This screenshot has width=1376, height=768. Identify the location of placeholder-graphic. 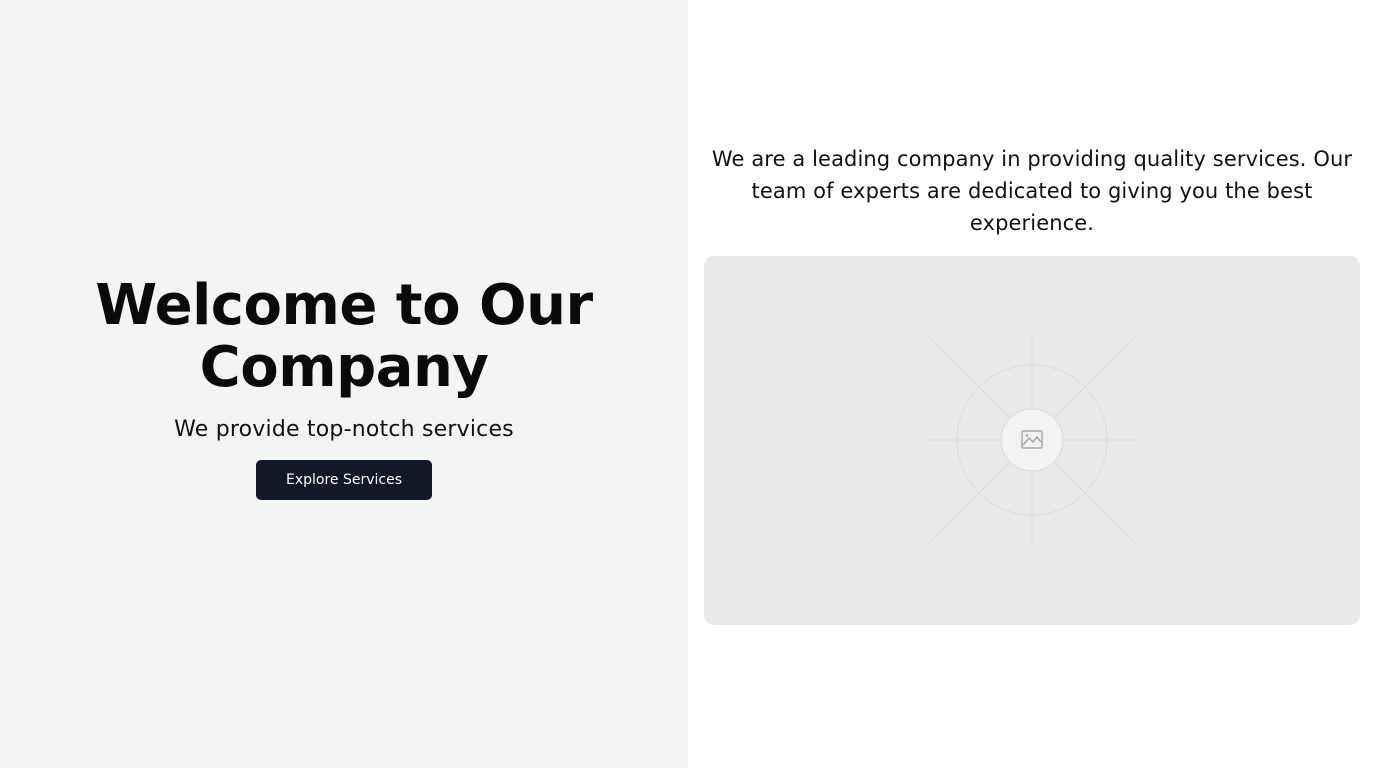
(1032, 440).